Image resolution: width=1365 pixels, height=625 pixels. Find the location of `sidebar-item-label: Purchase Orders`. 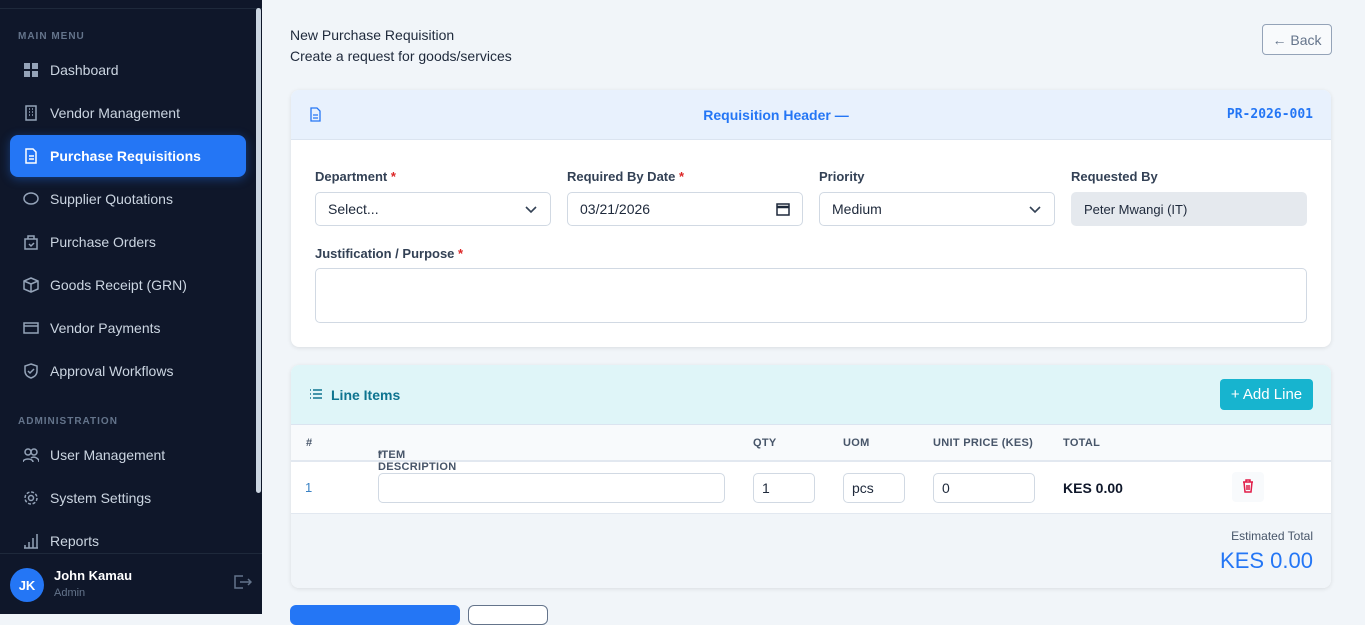

sidebar-item-label: Purchase Orders is located at coordinates (103, 242).